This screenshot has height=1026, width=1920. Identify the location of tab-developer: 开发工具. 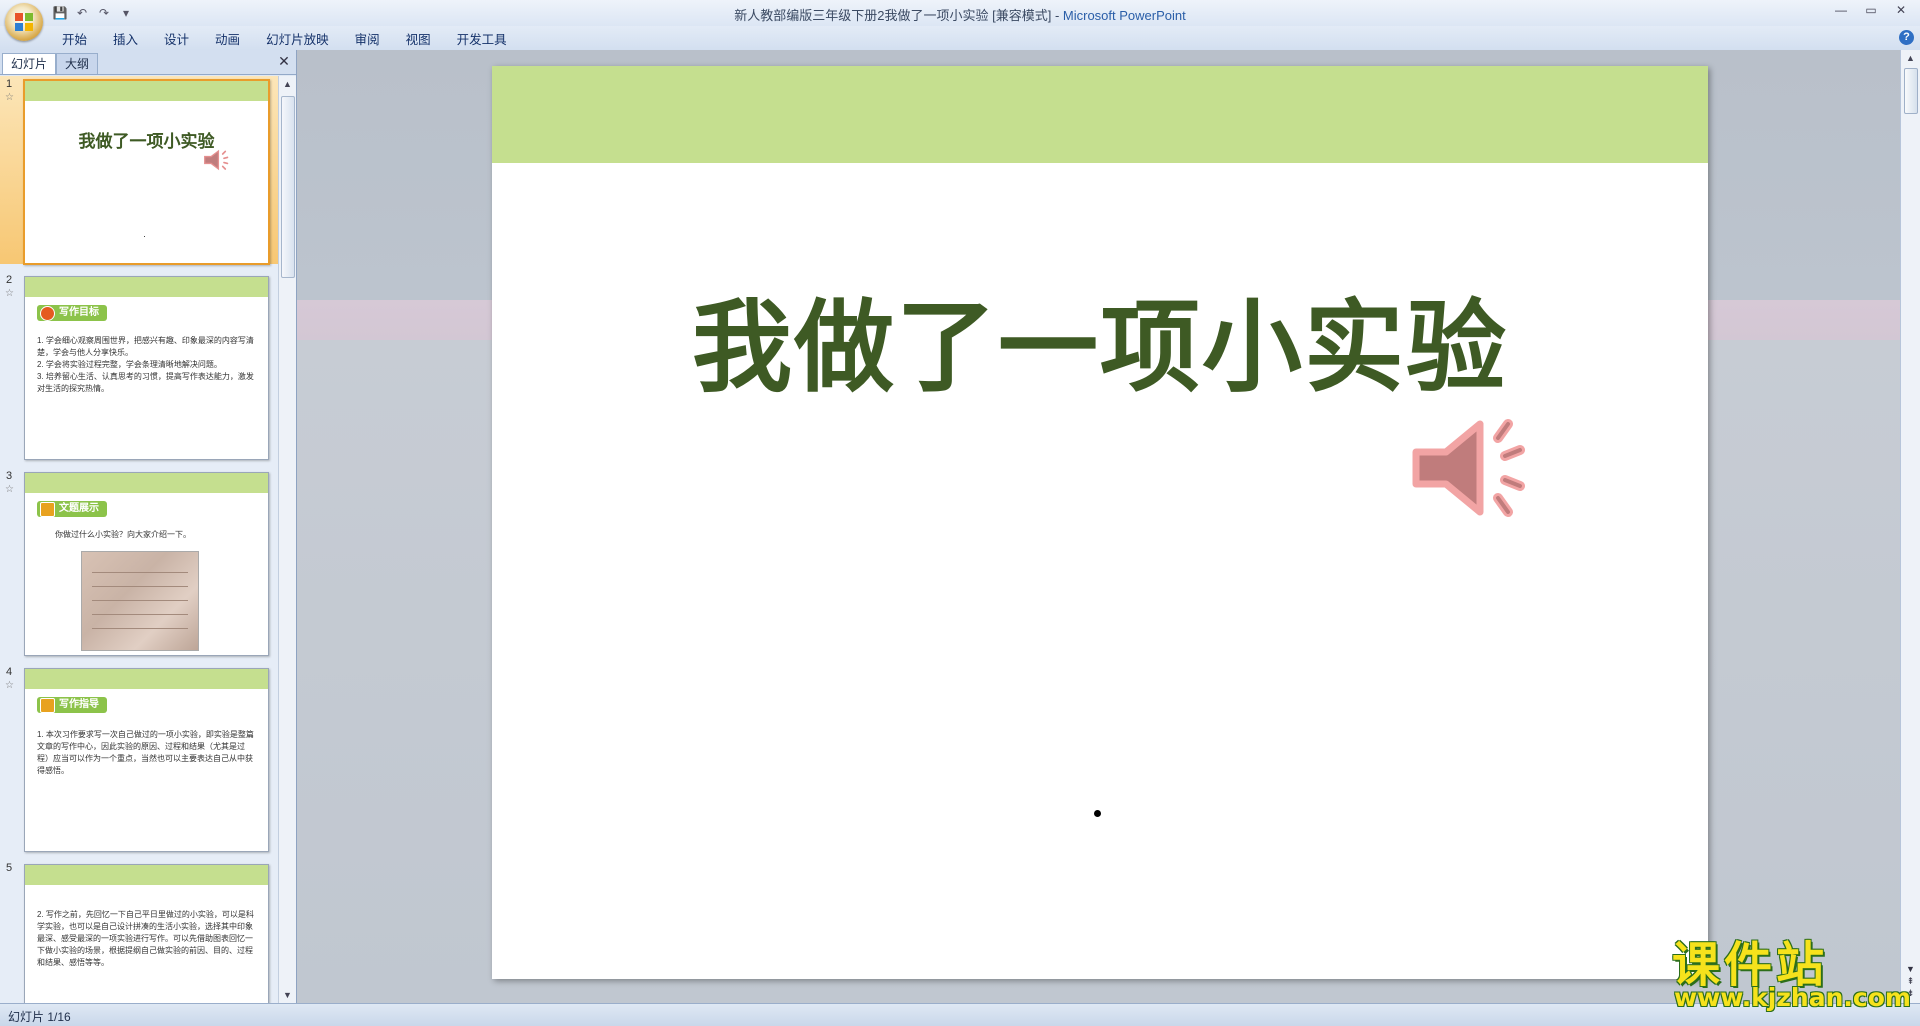
(483, 39).